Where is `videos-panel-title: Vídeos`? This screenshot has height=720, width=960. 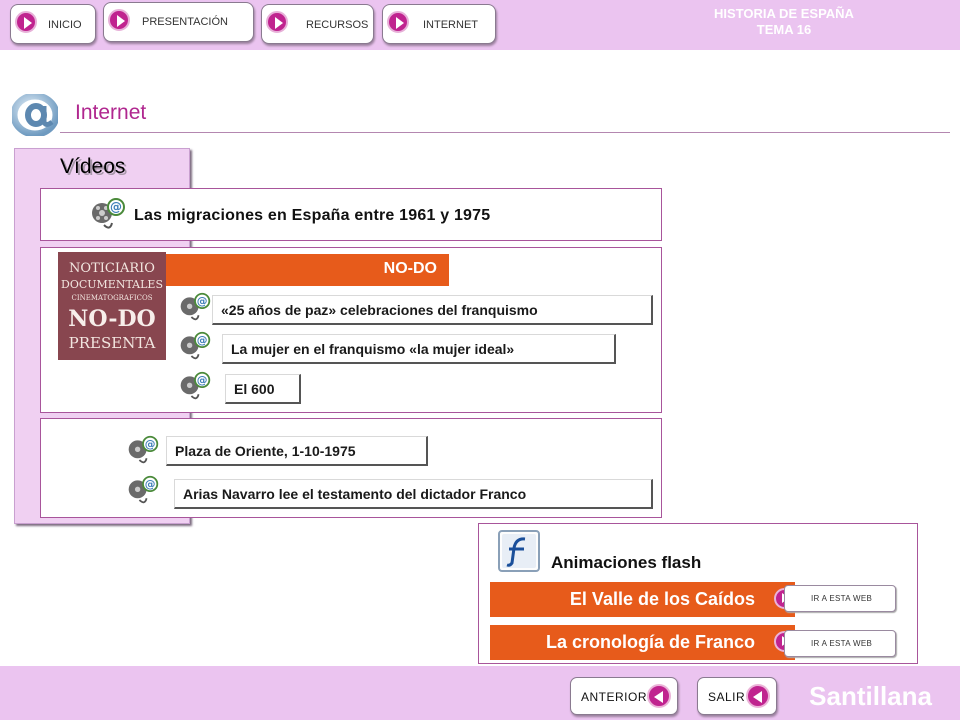 videos-panel-title: Vídeos is located at coordinates (93, 166).